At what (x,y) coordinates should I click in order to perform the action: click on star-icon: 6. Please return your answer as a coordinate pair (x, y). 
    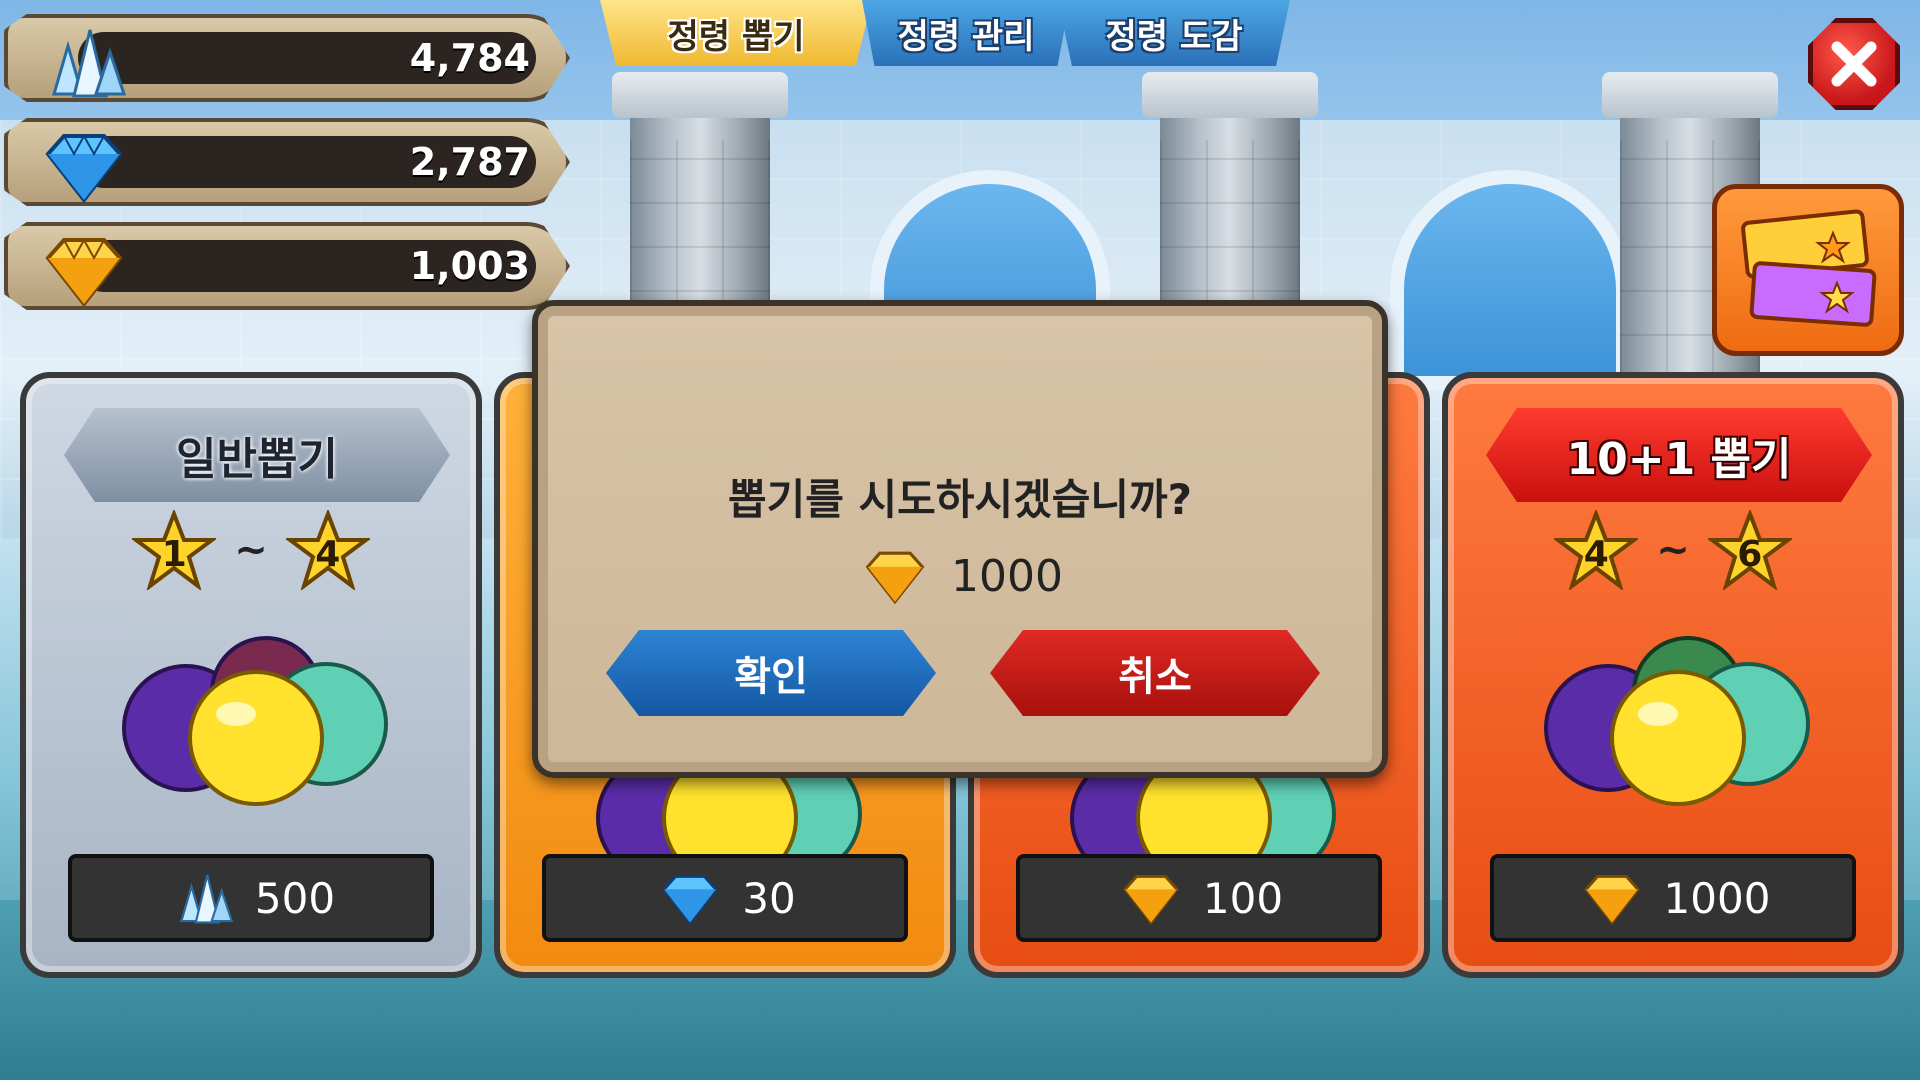
    Looking at the image, I should click on (1749, 550).